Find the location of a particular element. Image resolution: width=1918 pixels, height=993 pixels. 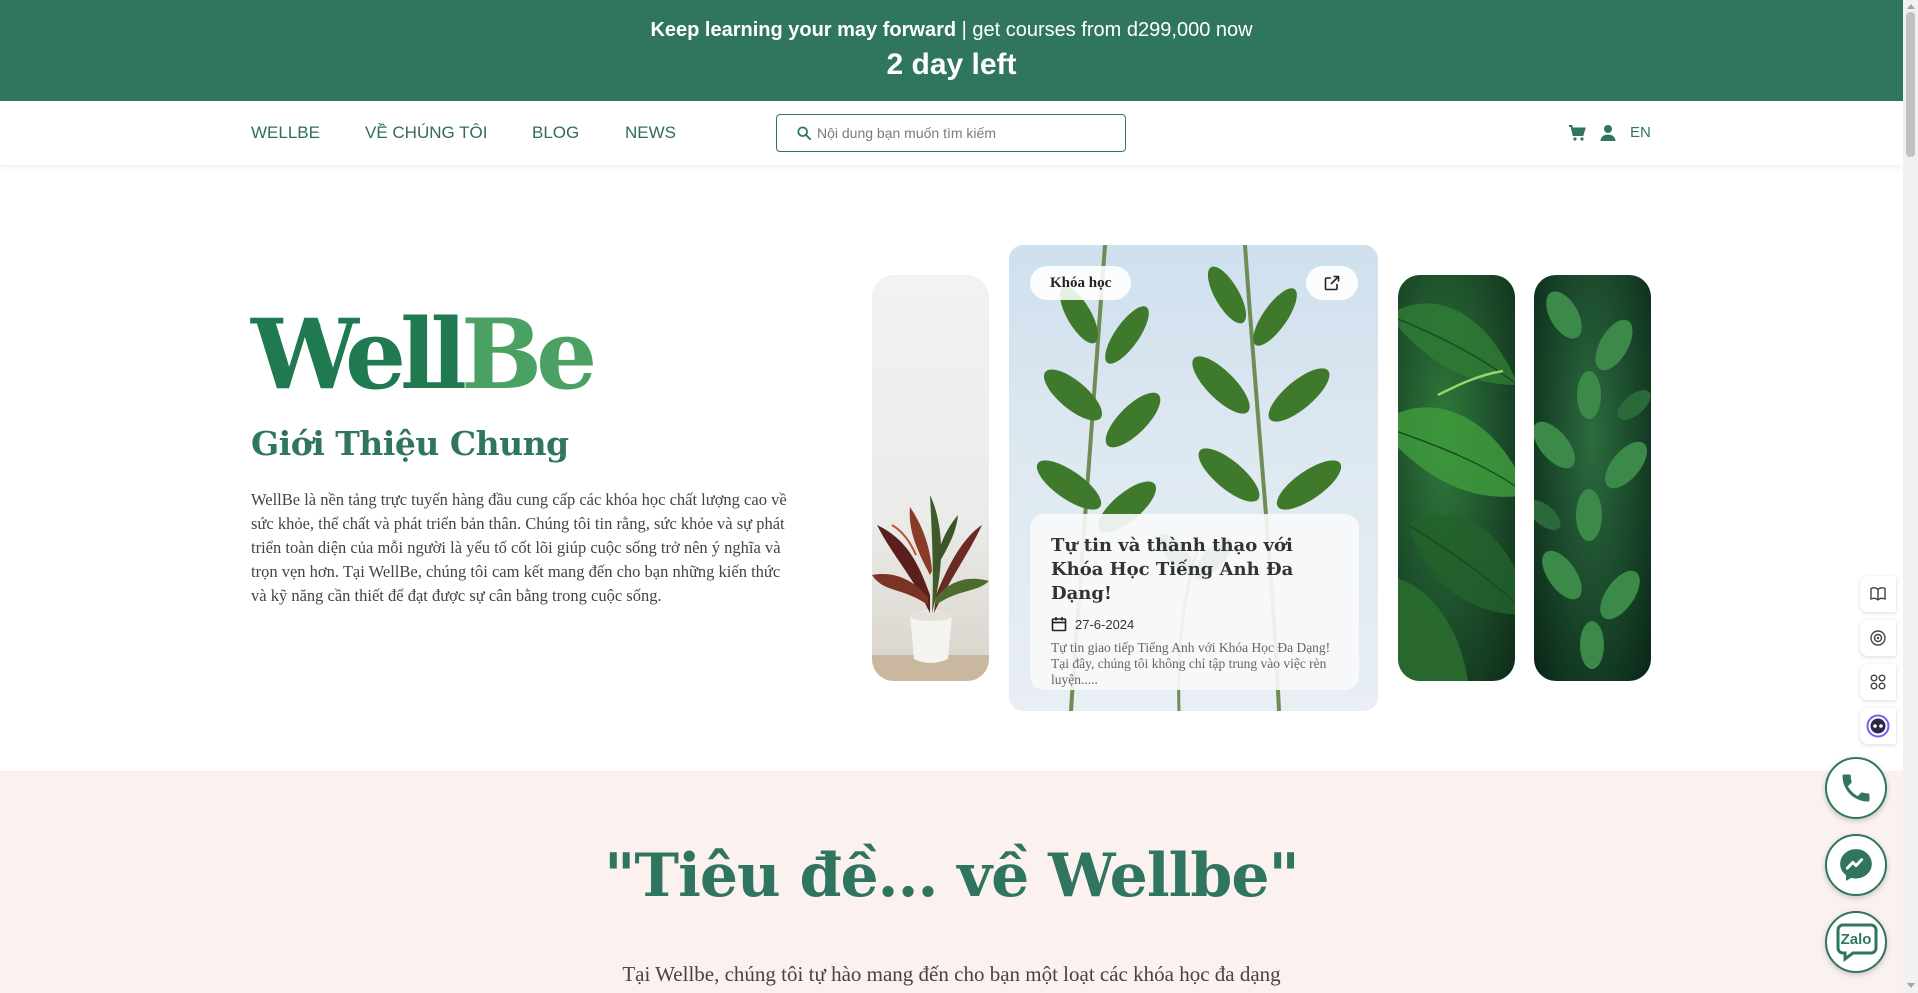

call-button is located at coordinates (1856, 788).